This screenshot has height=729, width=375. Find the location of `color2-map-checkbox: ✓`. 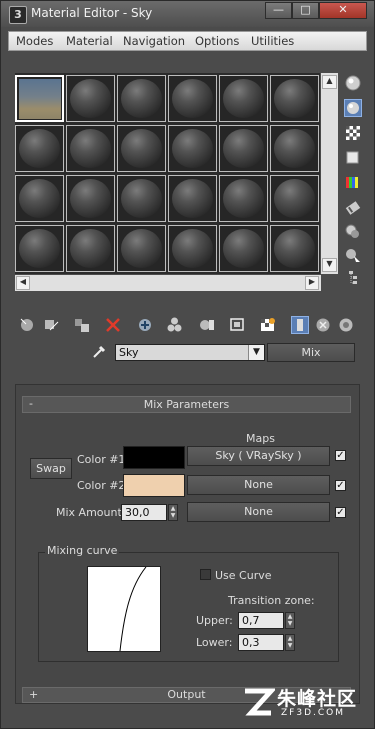

color2-map-checkbox: ✓ is located at coordinates (340, 485).